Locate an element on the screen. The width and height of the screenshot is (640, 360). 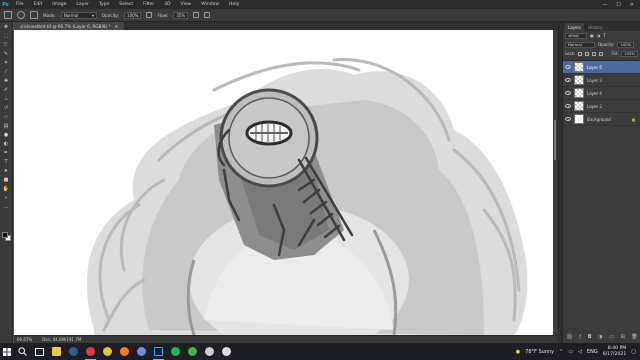
volume-icon: ◁ is located at coordinates (580, 352).